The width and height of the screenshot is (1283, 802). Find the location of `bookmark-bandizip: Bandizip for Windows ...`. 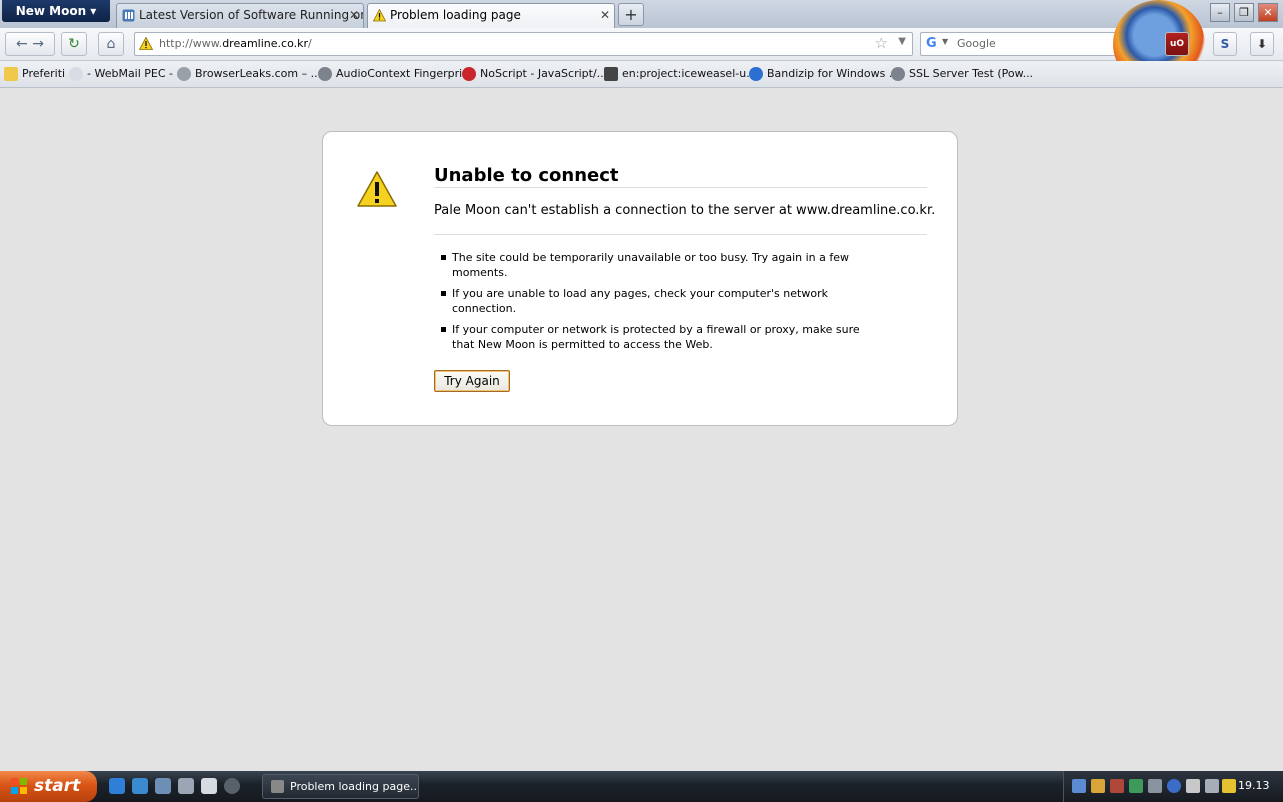

bookmark-bandizip: Bandizip for Windows ... is located at coordinates (824, 74).